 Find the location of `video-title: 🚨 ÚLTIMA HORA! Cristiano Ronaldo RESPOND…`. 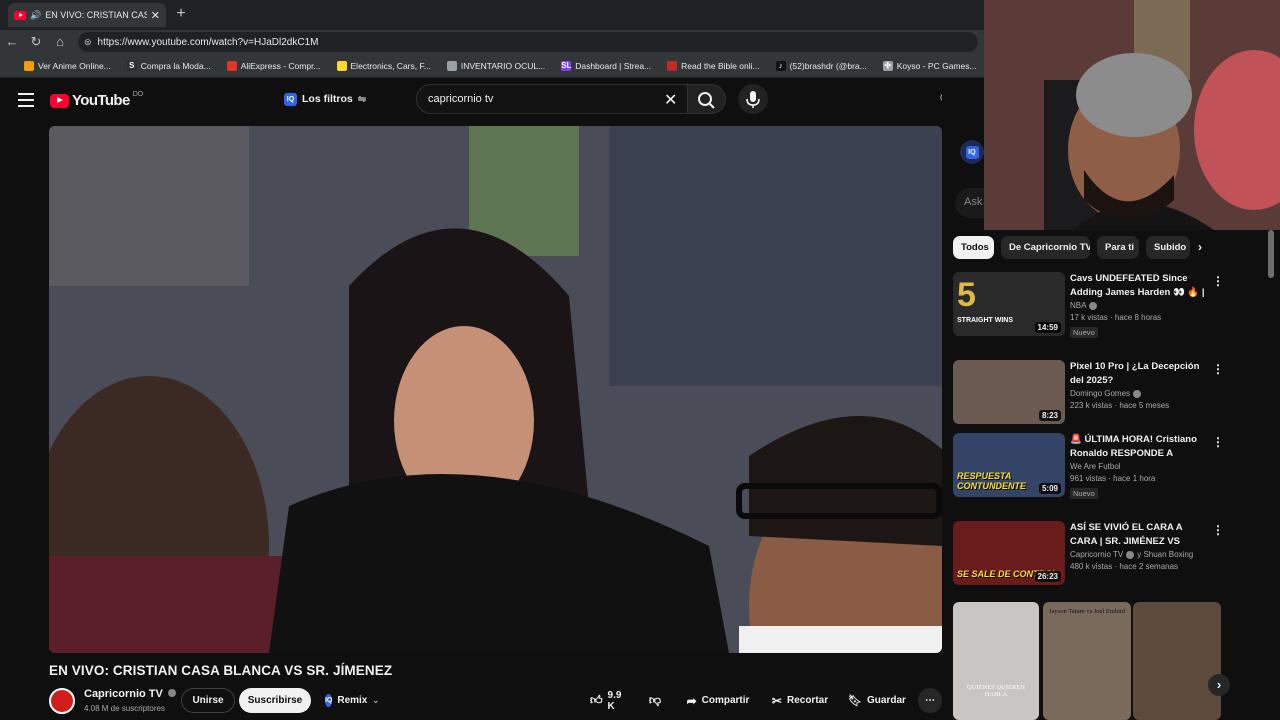

video-title: 🚨 ÚLTIMA HORA! Cristiano Ronaldo RESPOND… is located at coordinates (1140, 446).